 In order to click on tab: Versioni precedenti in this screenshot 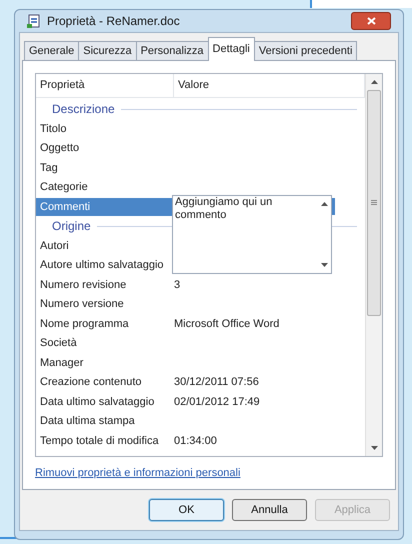, I will do `click(306, 50)`.